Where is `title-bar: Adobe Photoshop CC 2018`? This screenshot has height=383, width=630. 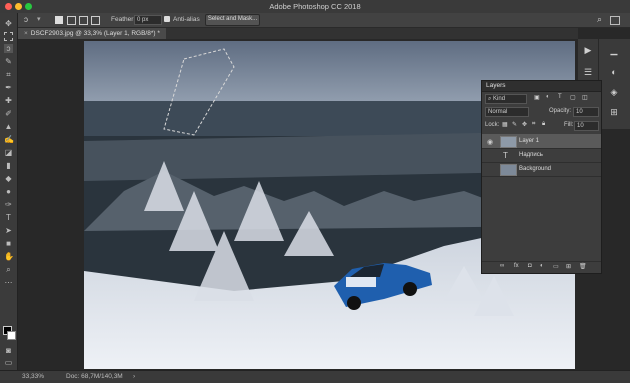
title-bar: Adobe Photoshop CC 2018 is located at coordinates (315, 7).